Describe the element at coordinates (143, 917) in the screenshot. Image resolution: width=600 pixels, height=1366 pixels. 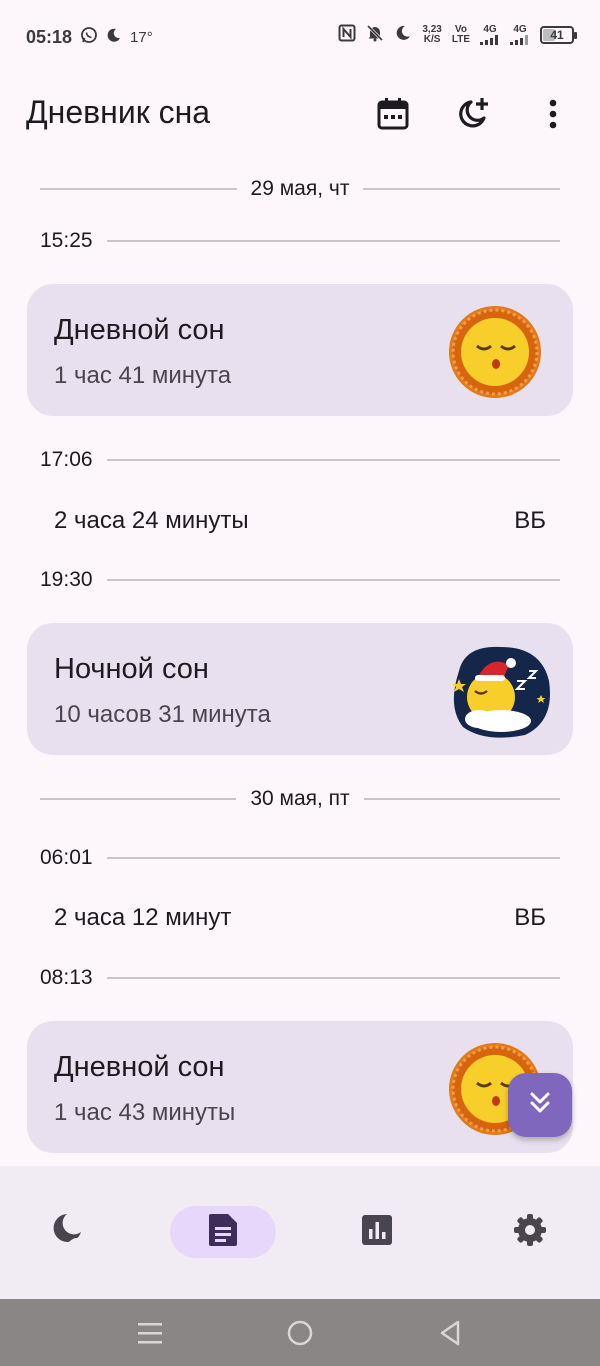
I see `awake-duration: 2 часа 12 минут` at that location.